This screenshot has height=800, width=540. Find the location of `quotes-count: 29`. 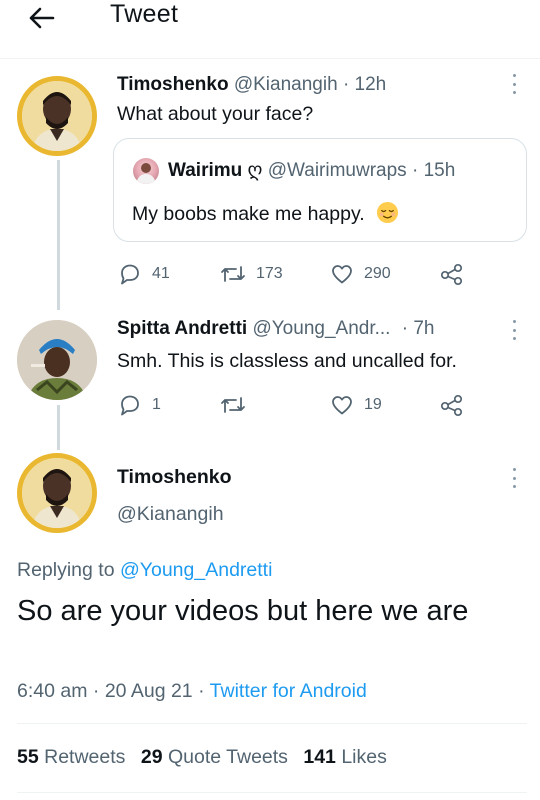

quotes-count: 29 is located at coordinates (151, 757).